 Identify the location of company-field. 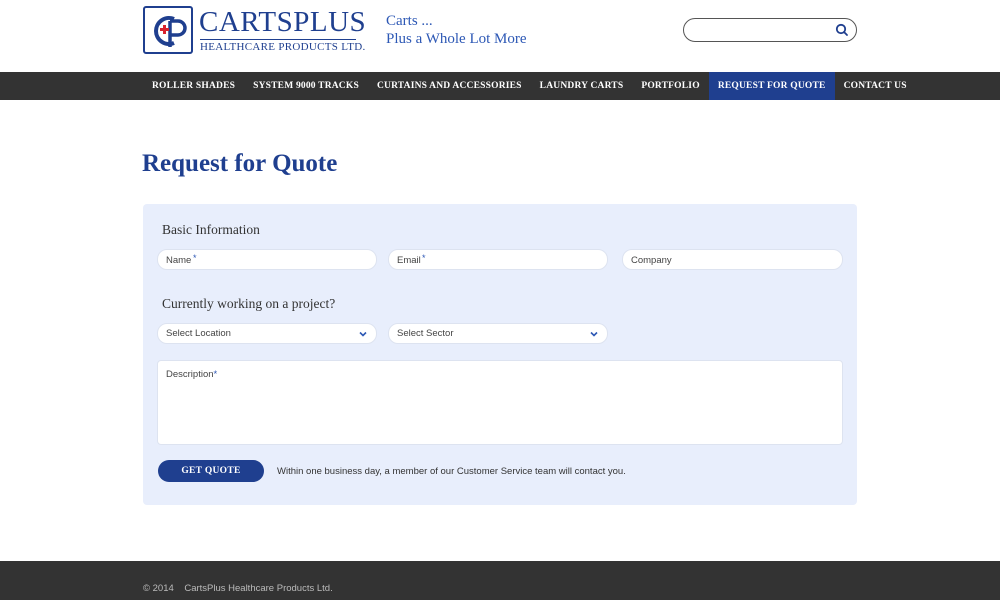
(732, 259).